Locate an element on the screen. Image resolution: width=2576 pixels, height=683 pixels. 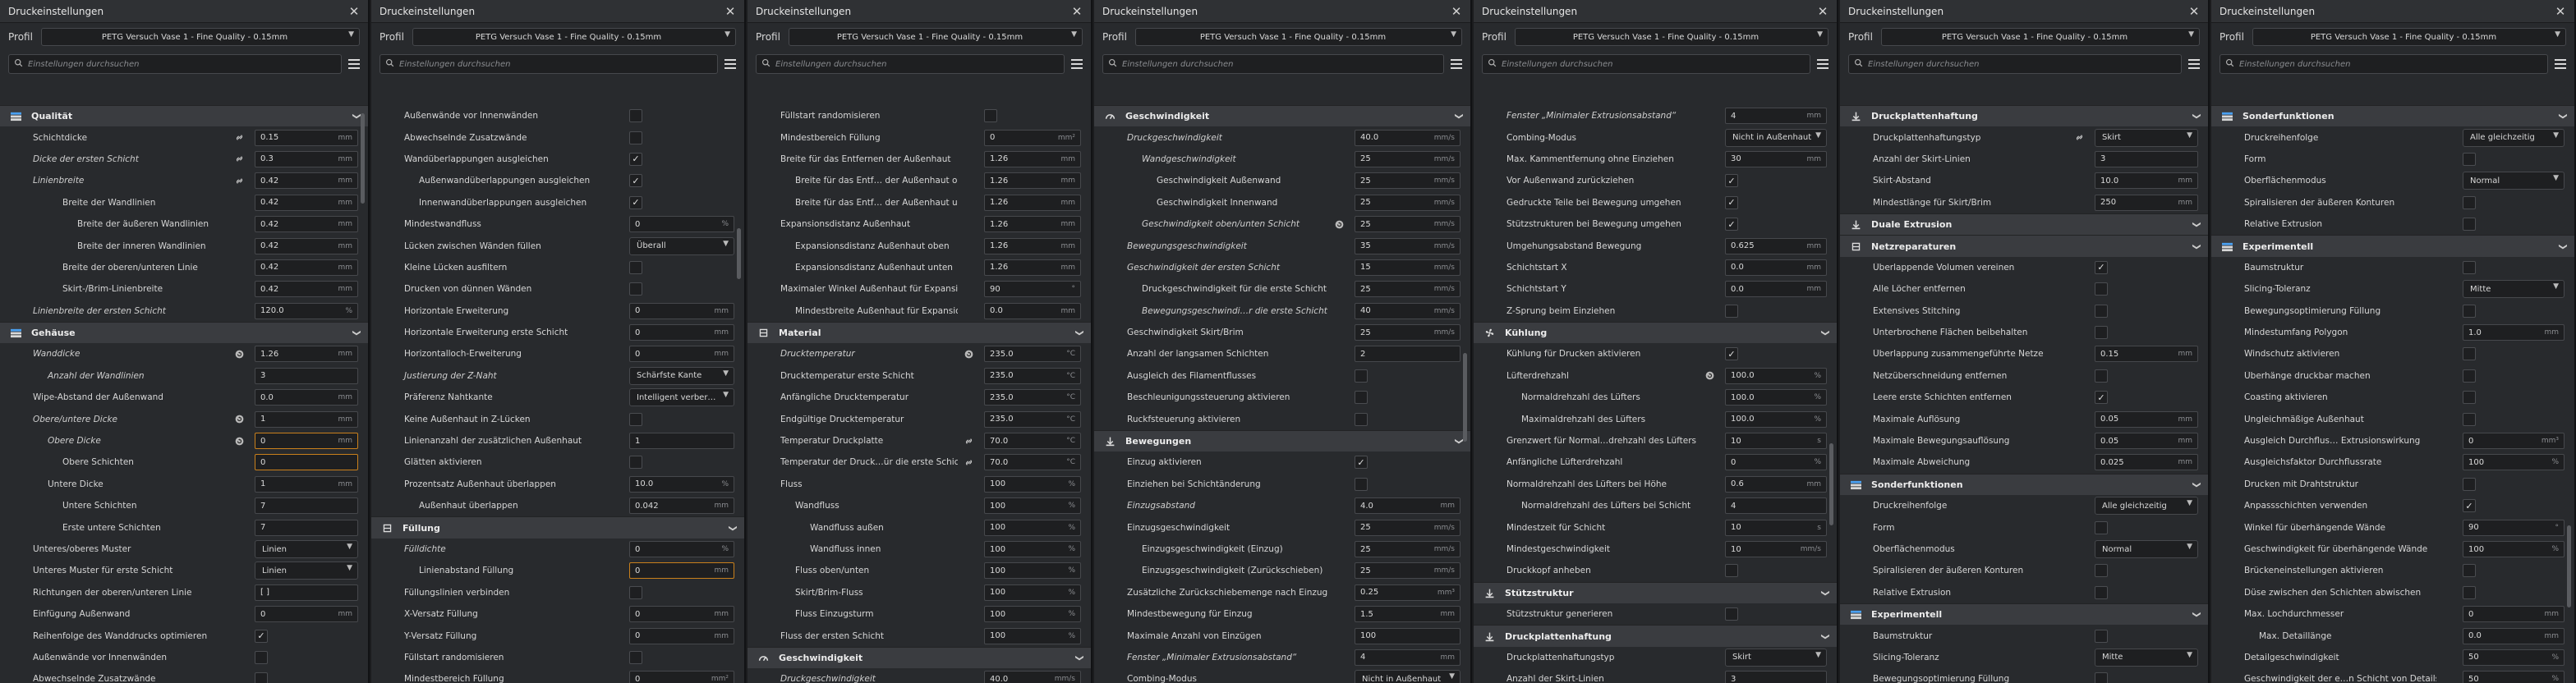
reset-icon is located at coordinates (1339, 224).